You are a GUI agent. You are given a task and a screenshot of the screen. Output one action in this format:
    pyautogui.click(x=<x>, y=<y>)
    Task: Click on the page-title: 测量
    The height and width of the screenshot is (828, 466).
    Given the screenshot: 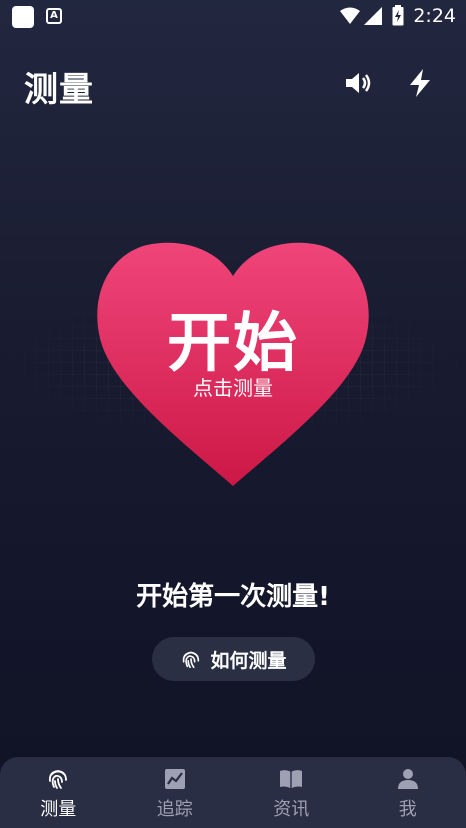 What is the action you would take?
    pyautogui.click(x=59, y=90)
    